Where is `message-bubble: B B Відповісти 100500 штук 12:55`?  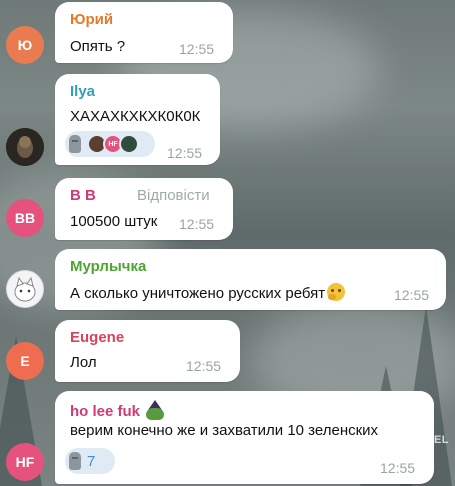 message-bubble: B B Відповісти 100500 штук 12:55 is located at coordinates (144, 209).